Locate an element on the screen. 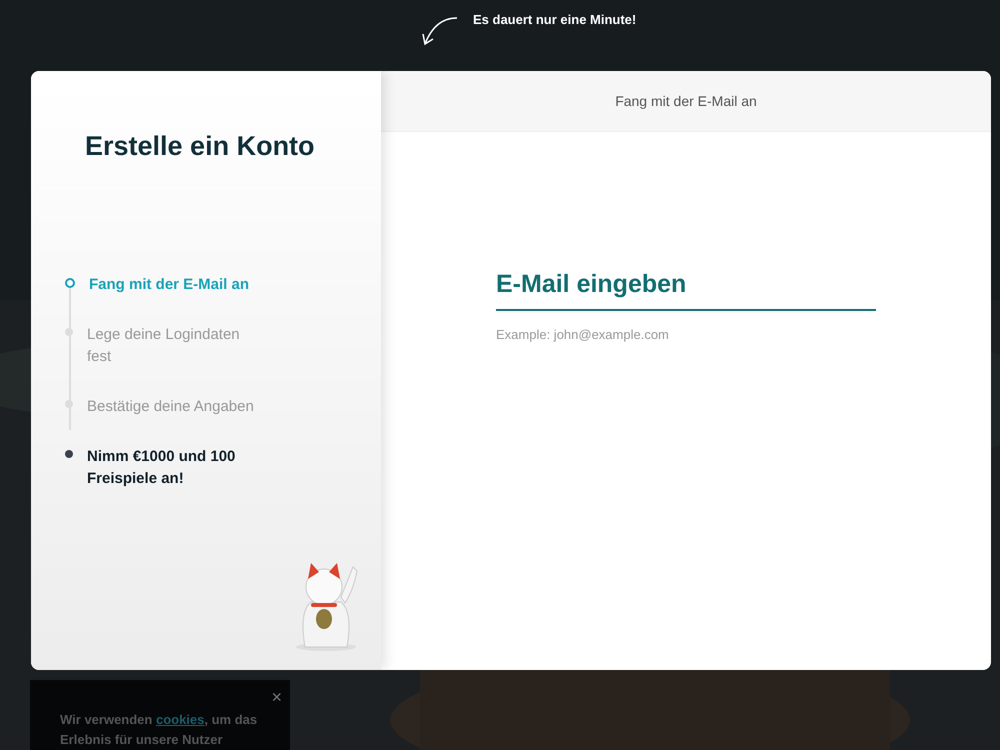 The width and height of the screenshot is (1000, 750). email-field: E-Mail eingeben is located at coordinates (686, 290).